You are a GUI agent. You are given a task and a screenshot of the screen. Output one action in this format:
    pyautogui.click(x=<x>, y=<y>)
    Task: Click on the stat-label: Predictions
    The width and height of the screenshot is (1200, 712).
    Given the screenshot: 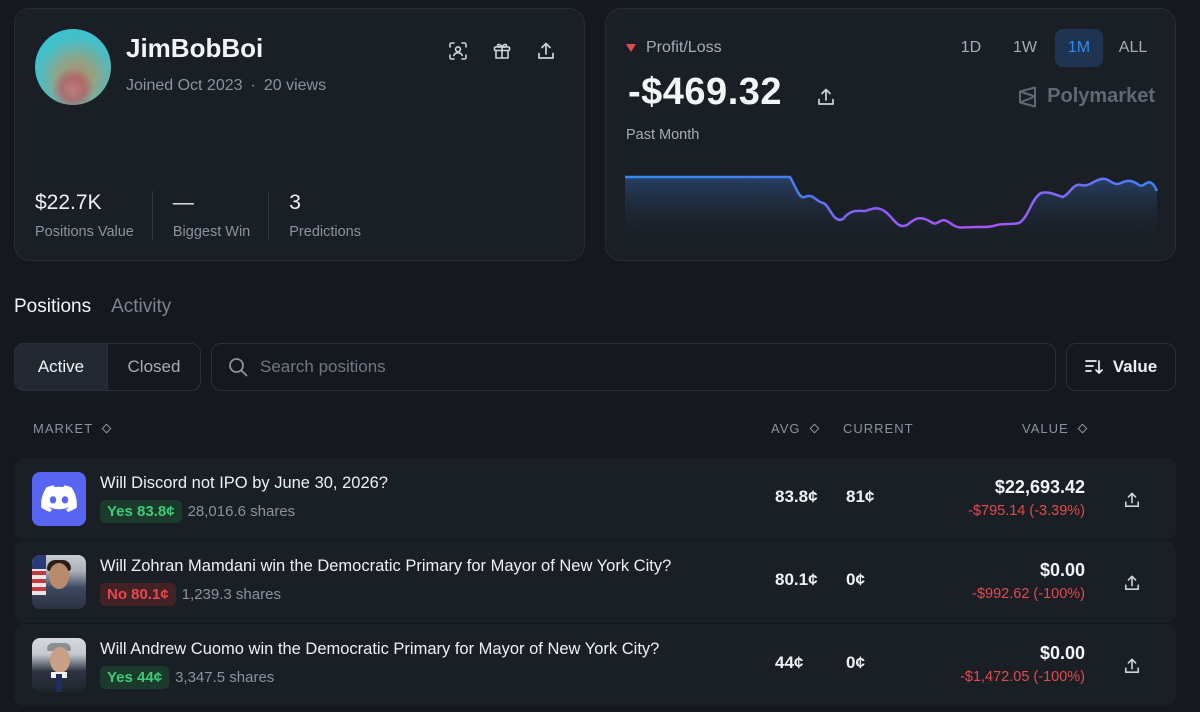 What is the action you would take?
    pyautogui.click(x=325, y=232)
    